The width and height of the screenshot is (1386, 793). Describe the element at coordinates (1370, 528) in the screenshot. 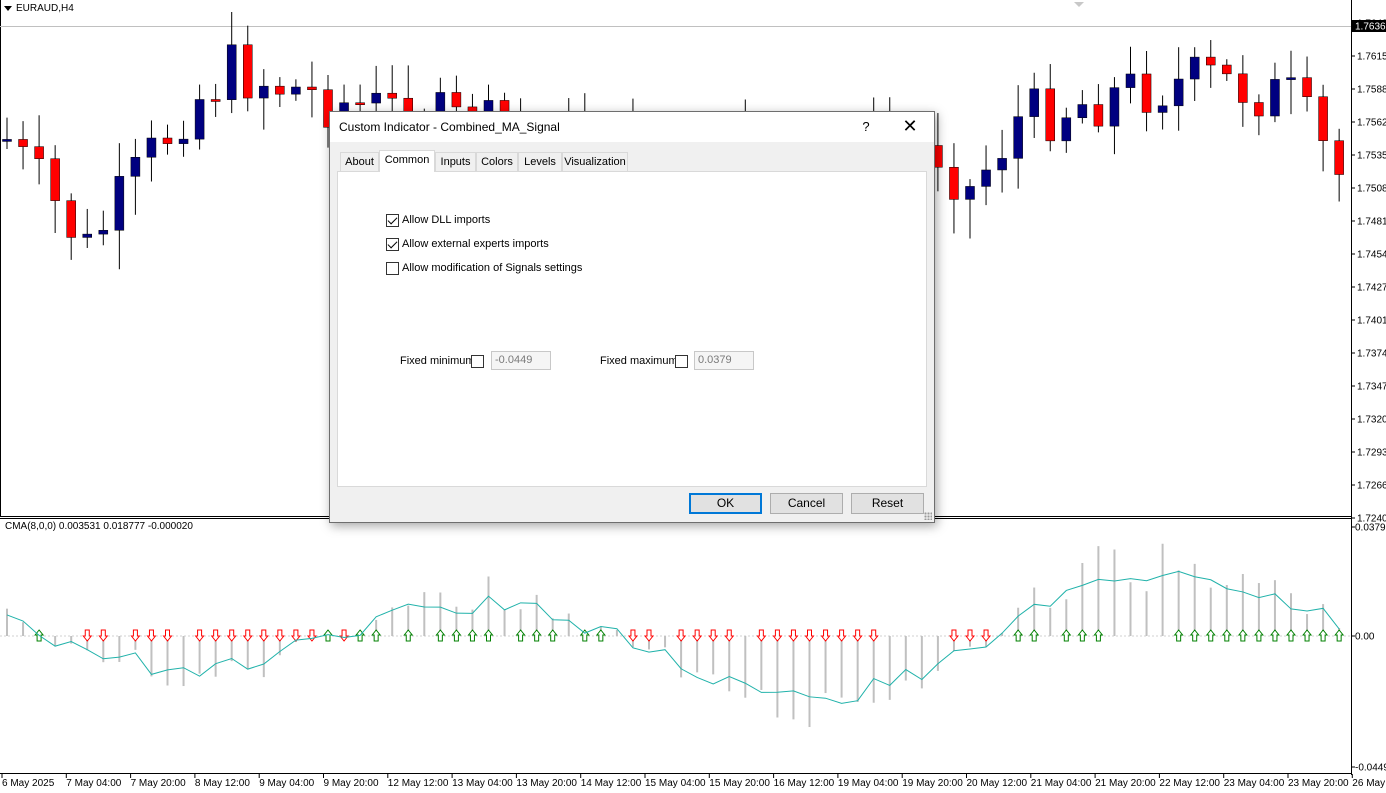

I see `indicator-tick-label: 0.03793` at that location.